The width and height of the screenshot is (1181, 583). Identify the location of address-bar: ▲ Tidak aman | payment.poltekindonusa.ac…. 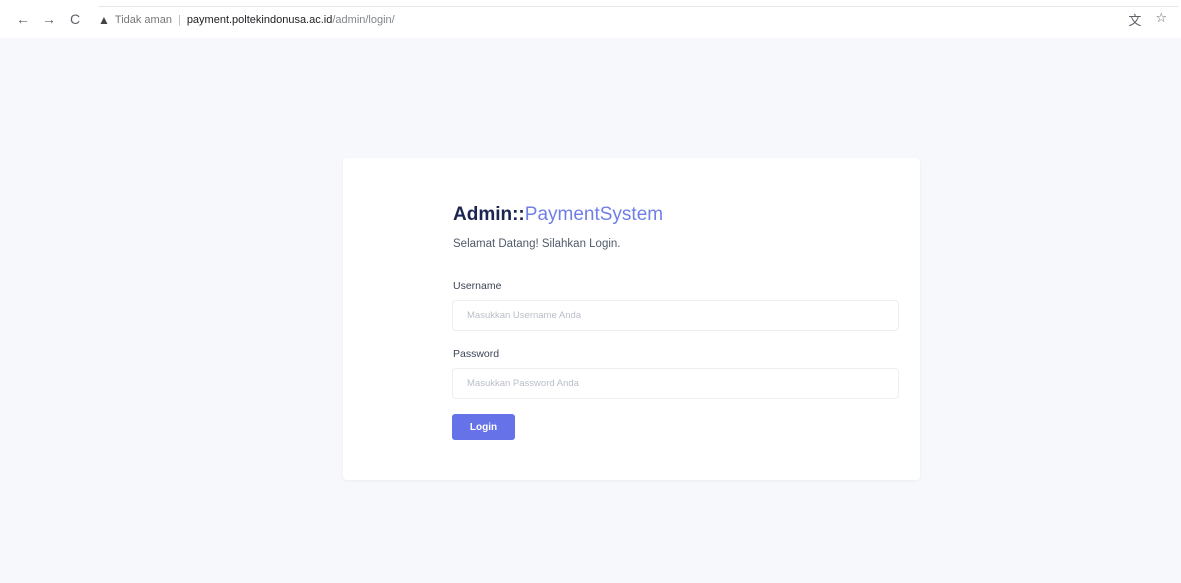
(638, 19).